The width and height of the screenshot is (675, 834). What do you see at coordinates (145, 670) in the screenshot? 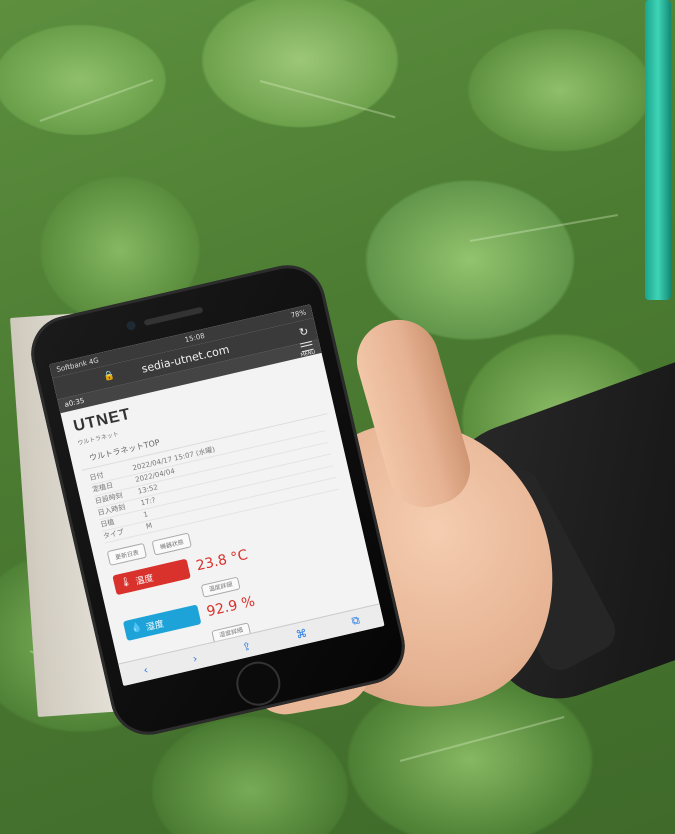
I see `back-icon: ‹` at bounding box center [145, 670].